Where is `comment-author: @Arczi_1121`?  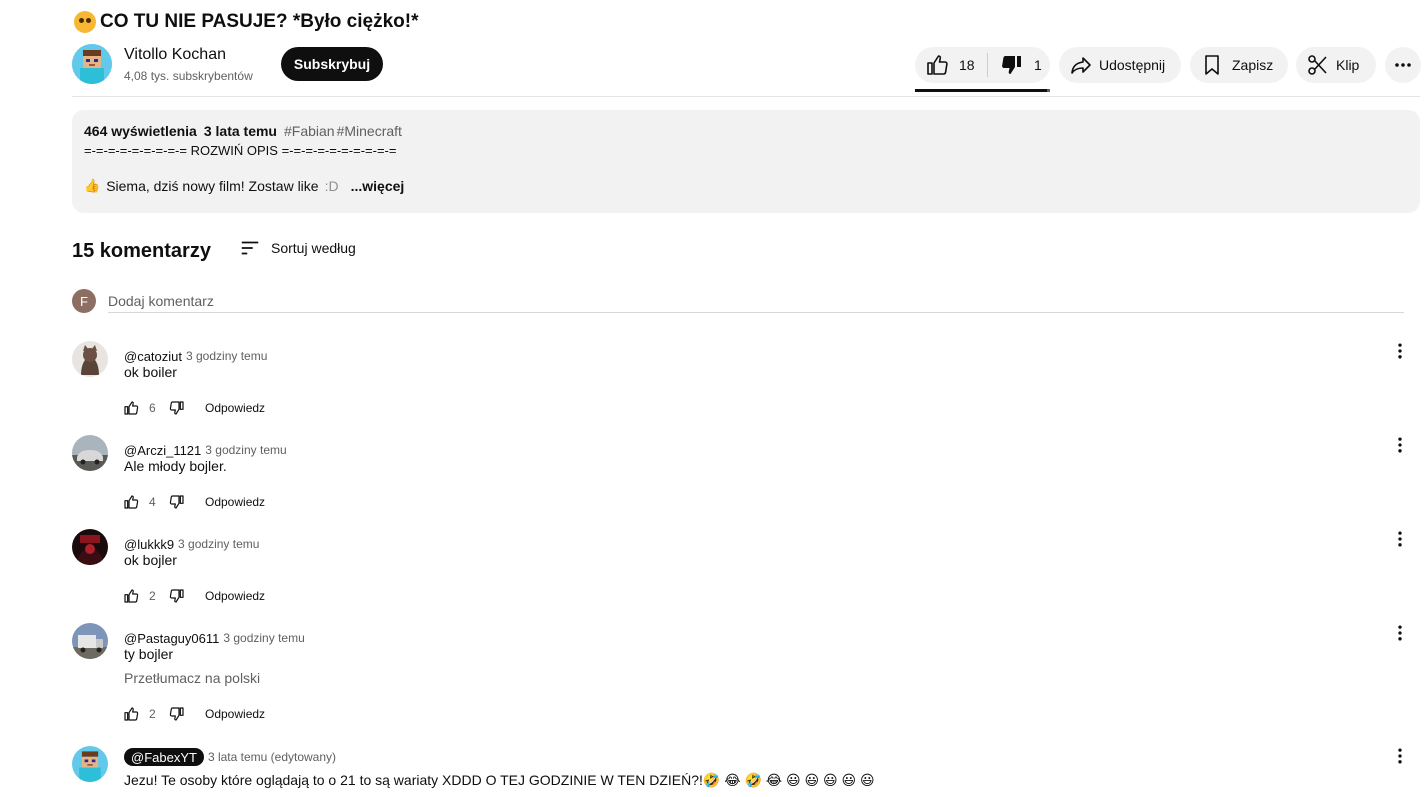 comment-author: @Arczi_1121 is located at coordinates (162, 450).